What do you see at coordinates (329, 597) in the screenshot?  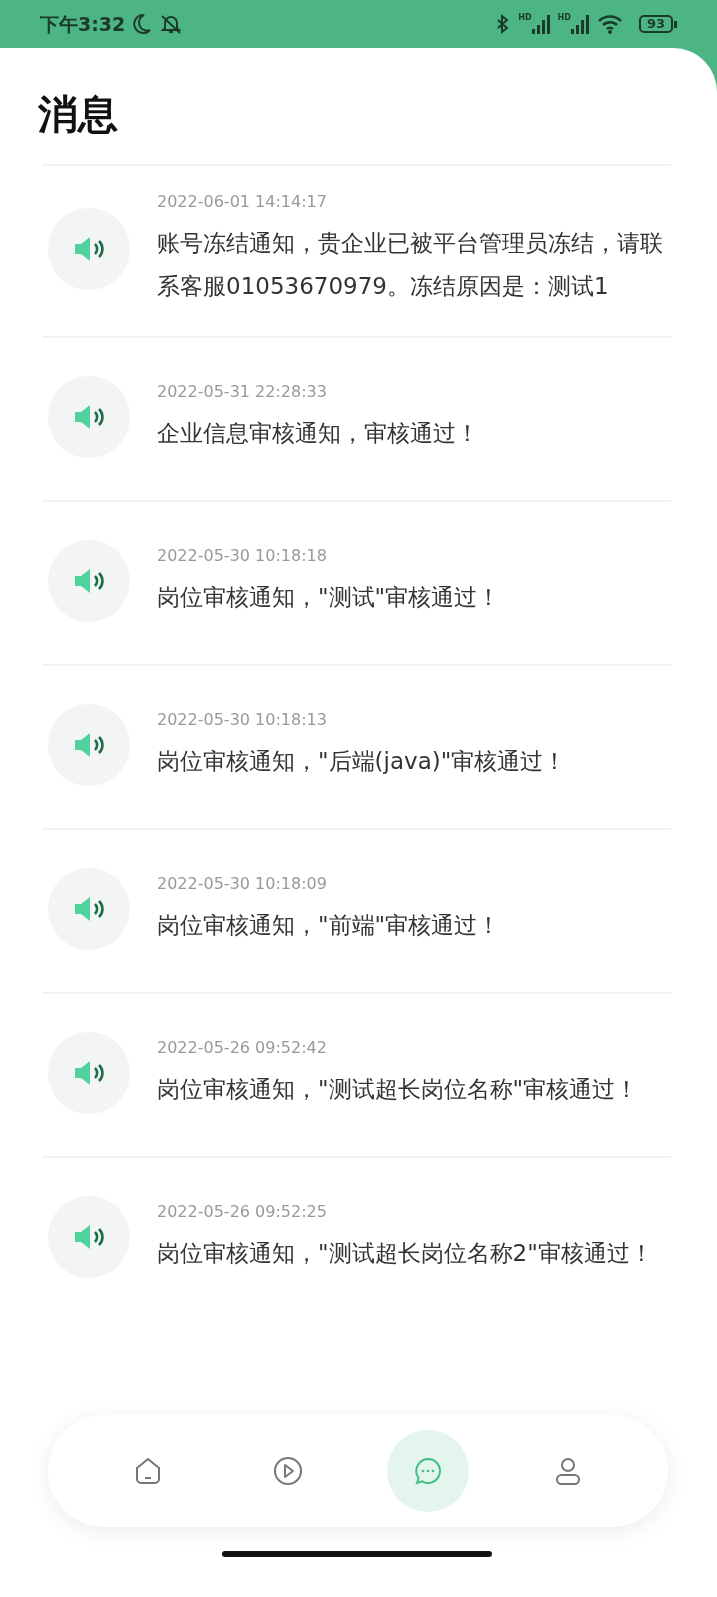 I see `message-text: 岗位审核通知，"测试"审核通过！` at bounding box center [329, 597].